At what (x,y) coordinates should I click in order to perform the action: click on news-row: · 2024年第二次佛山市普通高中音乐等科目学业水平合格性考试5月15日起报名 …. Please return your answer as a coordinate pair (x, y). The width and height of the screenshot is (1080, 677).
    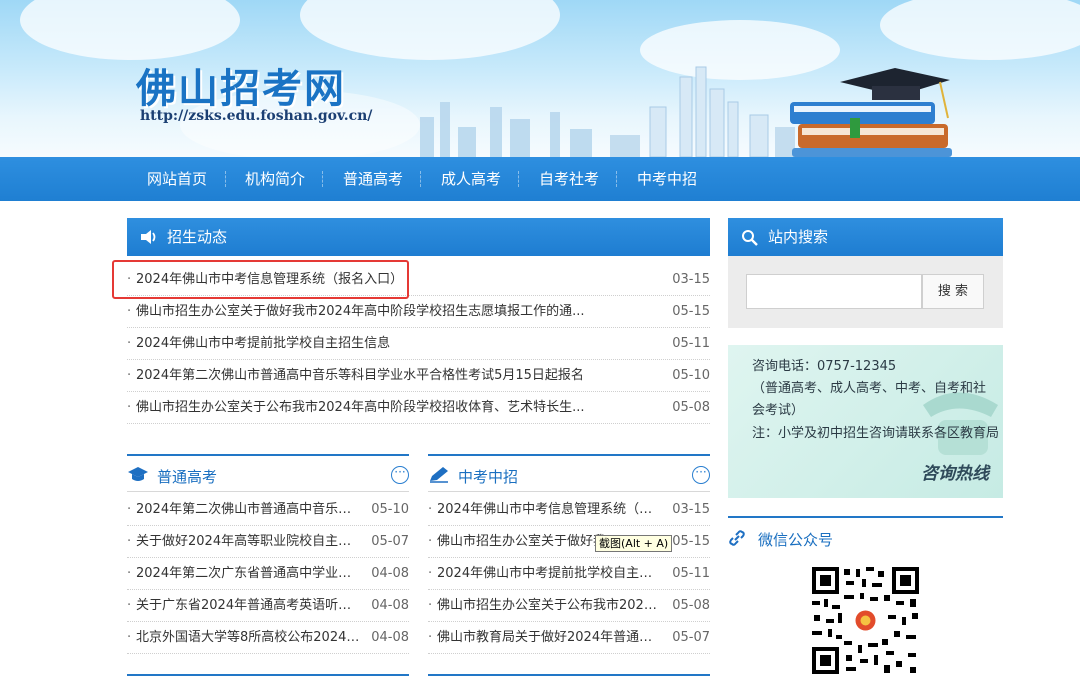
    Looking at the image, I should click on (418, 376).